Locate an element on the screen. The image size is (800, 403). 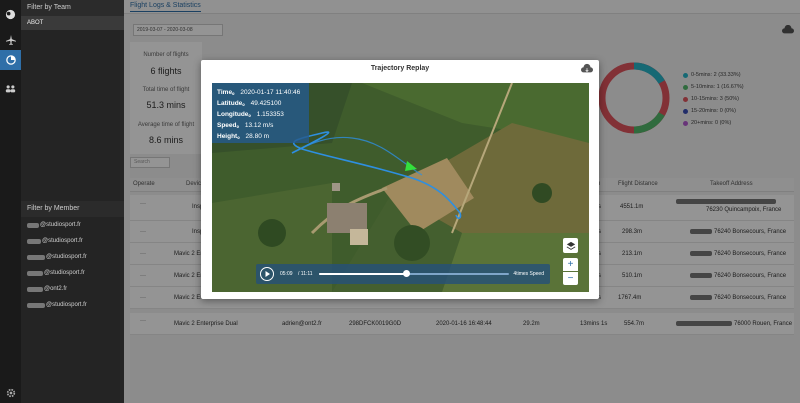
progress-fill is located at coordinates (363, 274).